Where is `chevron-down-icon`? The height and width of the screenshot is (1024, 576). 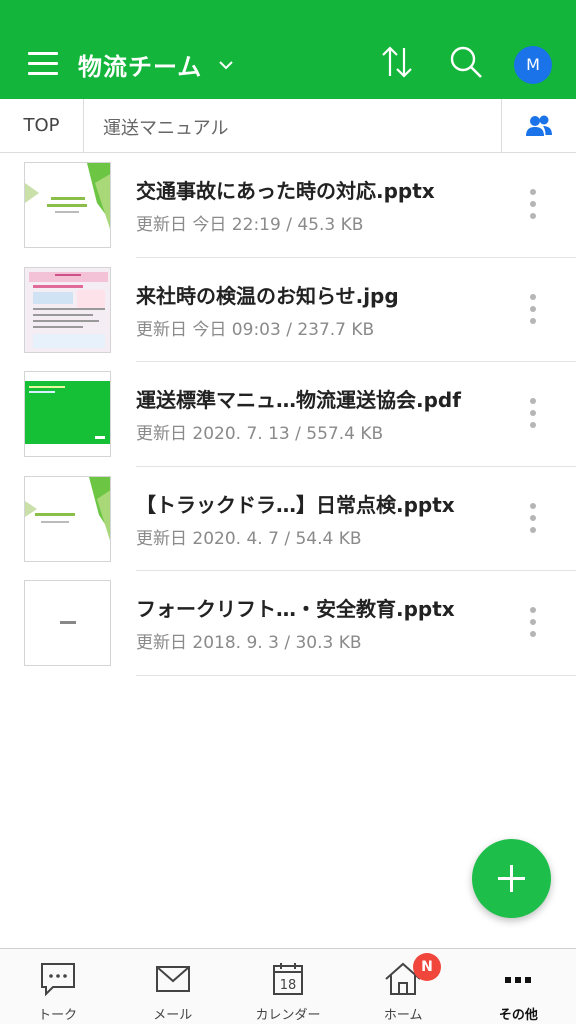 chevron-down-icon is located at coordinates (226, 64).